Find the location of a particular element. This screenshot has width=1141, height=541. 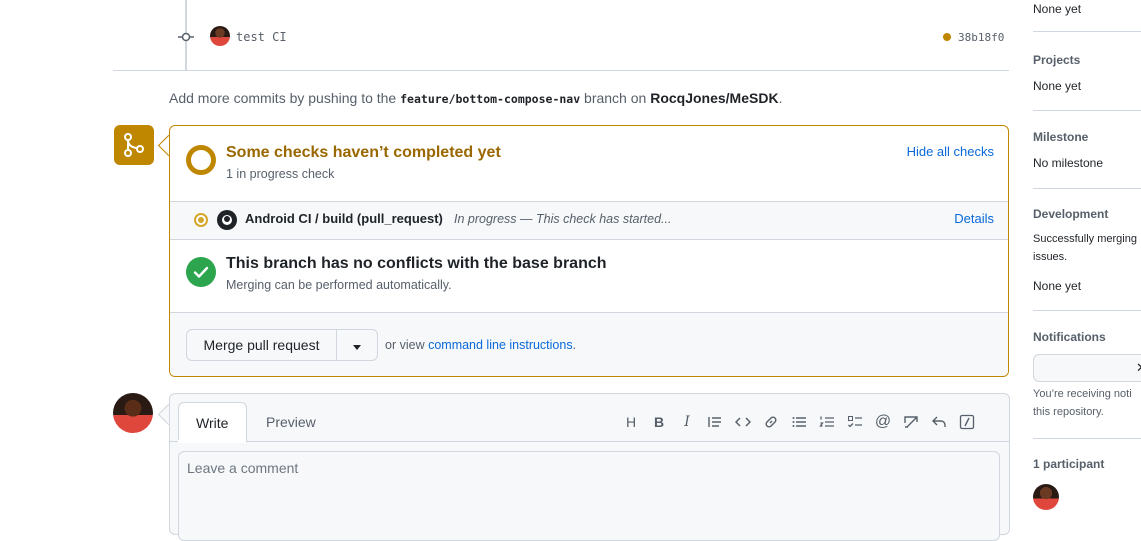

branch-name: feature/bottom-compose-nav is located at coordinates (490, 99).